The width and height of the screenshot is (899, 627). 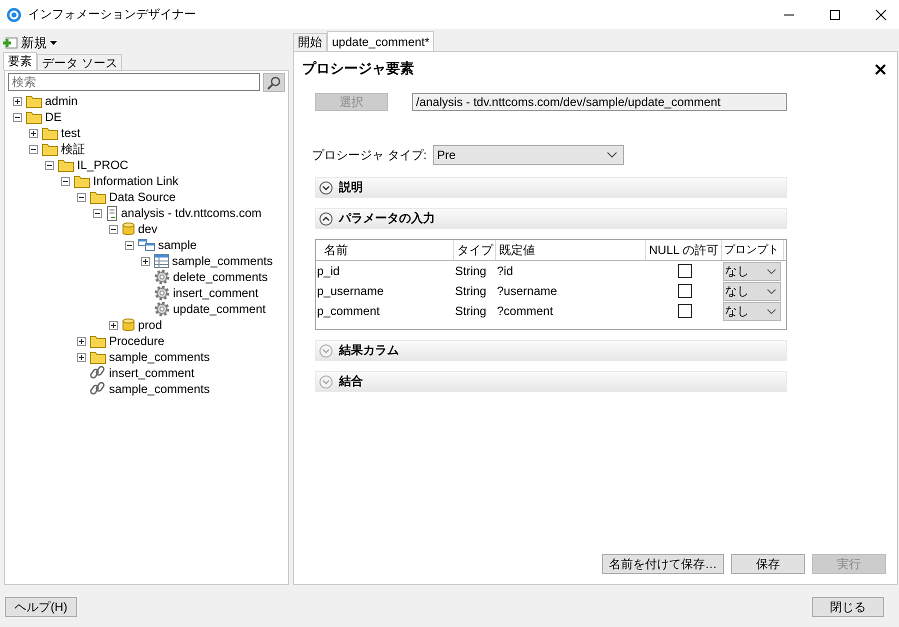 What do you see at coordinates (385, 250) in the screenshot?
I see `column-header: 名前` at bounding box center [385, 250].